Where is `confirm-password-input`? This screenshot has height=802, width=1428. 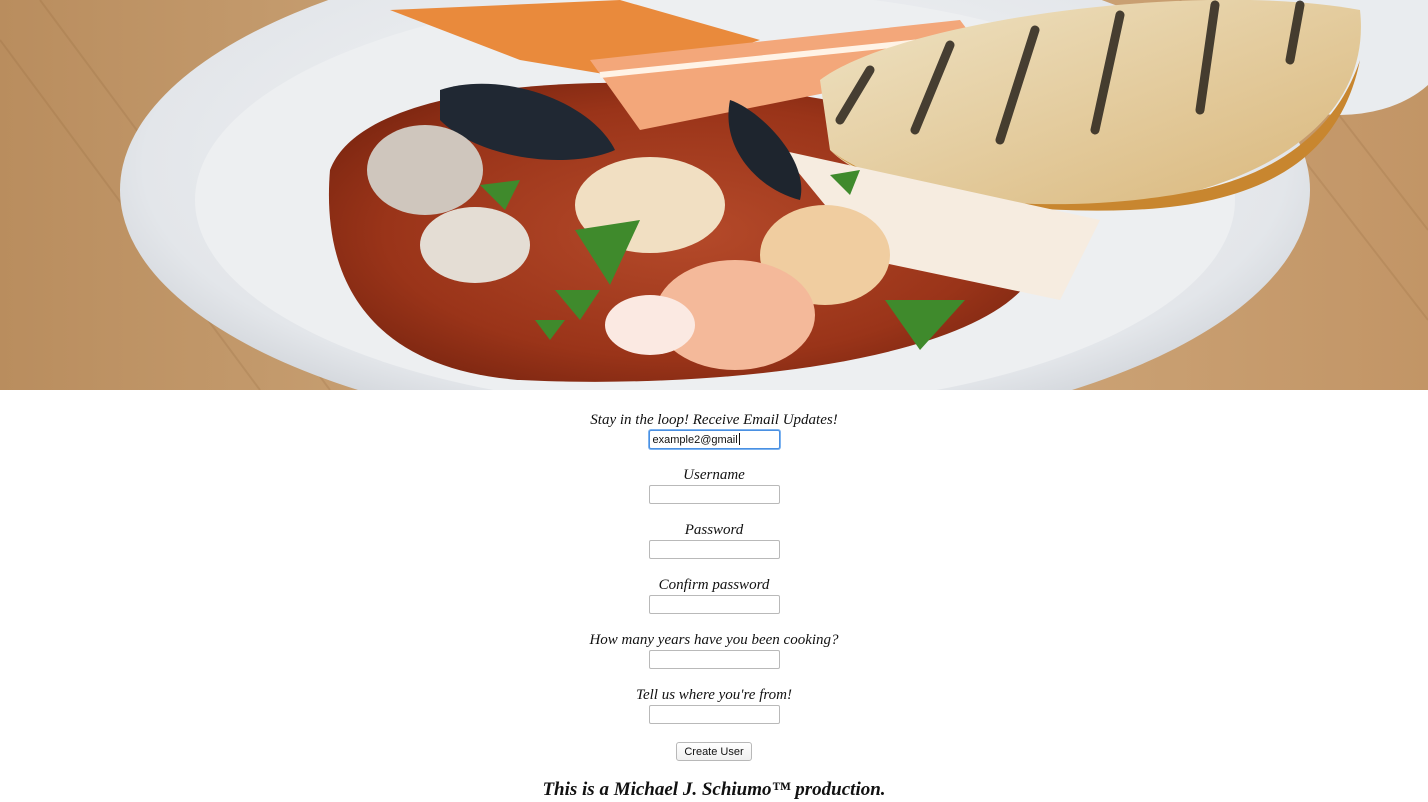 confirm-password-input is located at coordinates (714, 604).